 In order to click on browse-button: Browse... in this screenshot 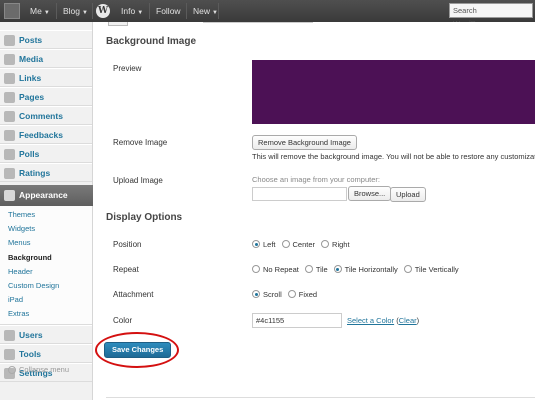, I will do `click(370, 193)`.